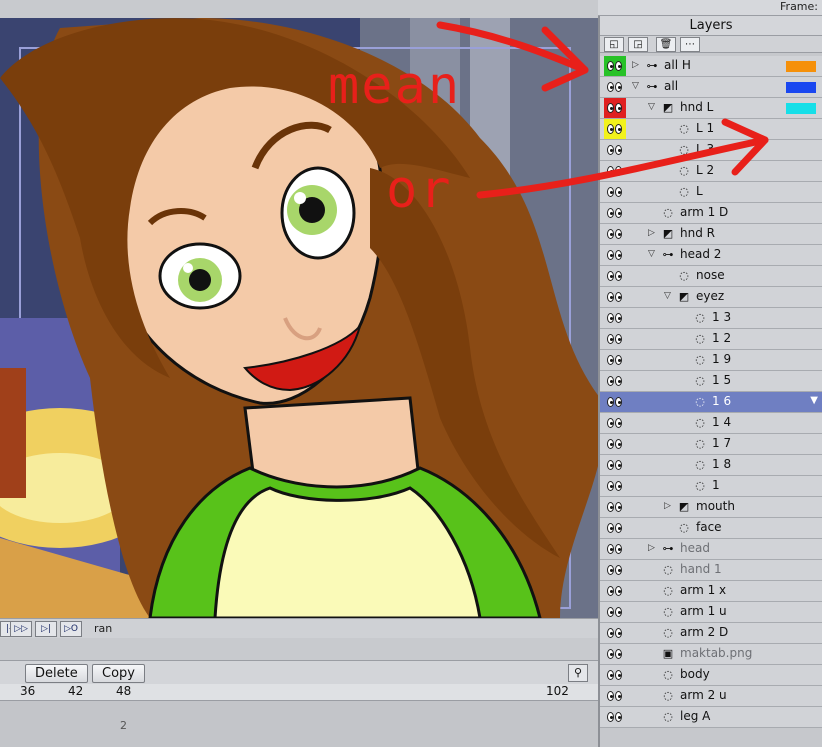 The width and height of the screenshot is (822, 747). I want to click on layer-row: ▷ ◩ hnd R, so click(711, 234).